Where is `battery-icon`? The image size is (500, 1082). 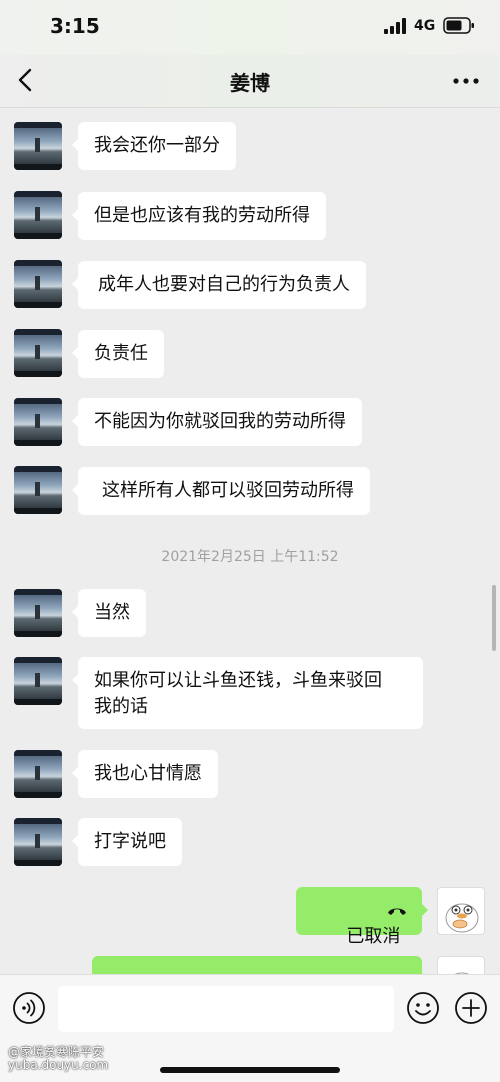 battery-icon is located at coordinates (458, 25).